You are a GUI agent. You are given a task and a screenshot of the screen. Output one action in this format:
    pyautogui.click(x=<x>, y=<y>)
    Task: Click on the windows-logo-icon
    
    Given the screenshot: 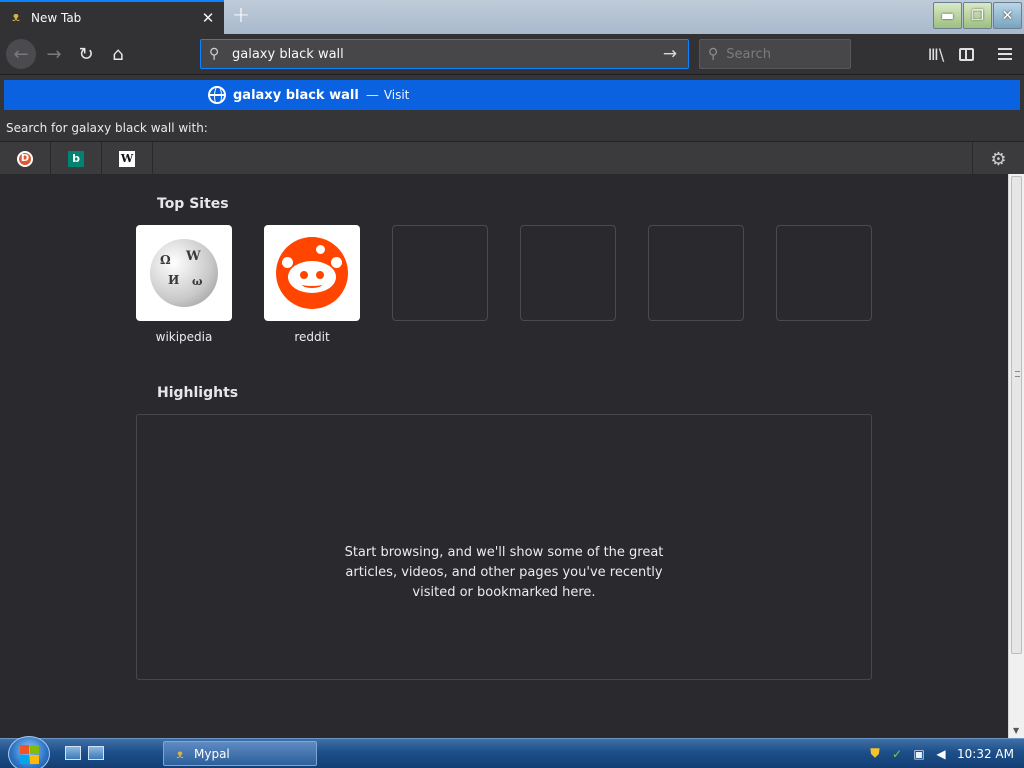 What is the action you would take?
    pyautogui.click(x=29, y=754)
    